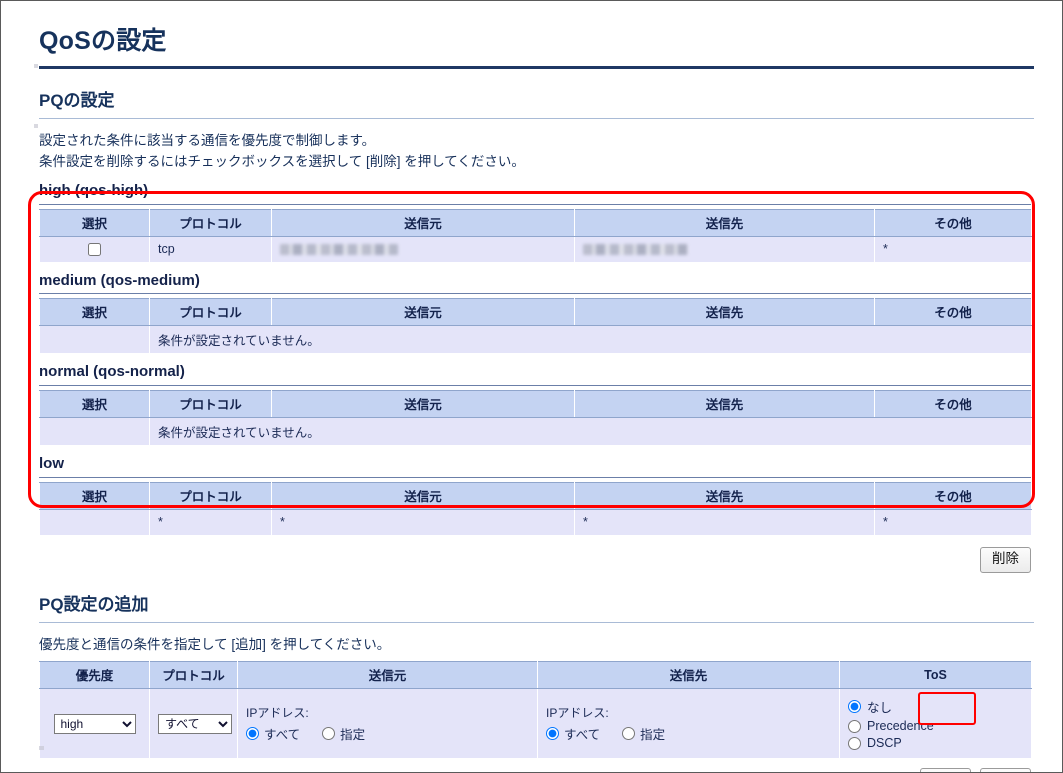  Describe the element at coordinates (535, 645) in the screenshot. I see `add-description: 優先度と通信の条件を指定して [追加] を押してください。` at that location.